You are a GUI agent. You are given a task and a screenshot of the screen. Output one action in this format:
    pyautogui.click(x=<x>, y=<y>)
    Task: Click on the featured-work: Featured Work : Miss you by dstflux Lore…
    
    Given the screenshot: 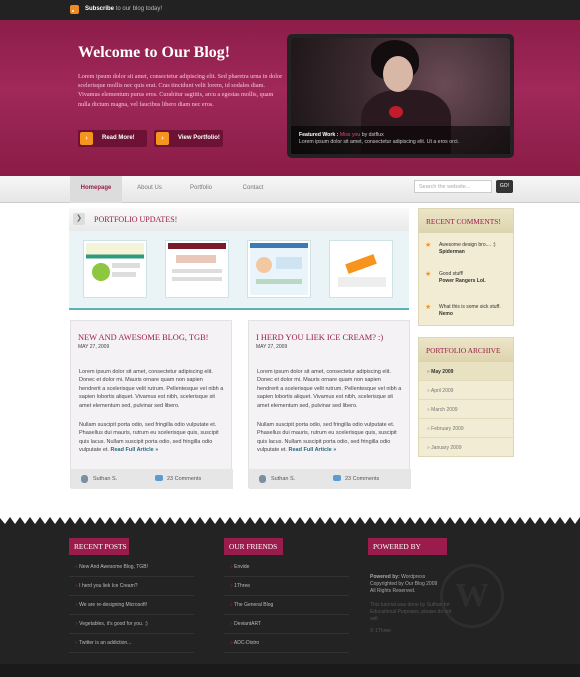 What is the action you would take?
    pyautogui.click(x=400, y=96)
    